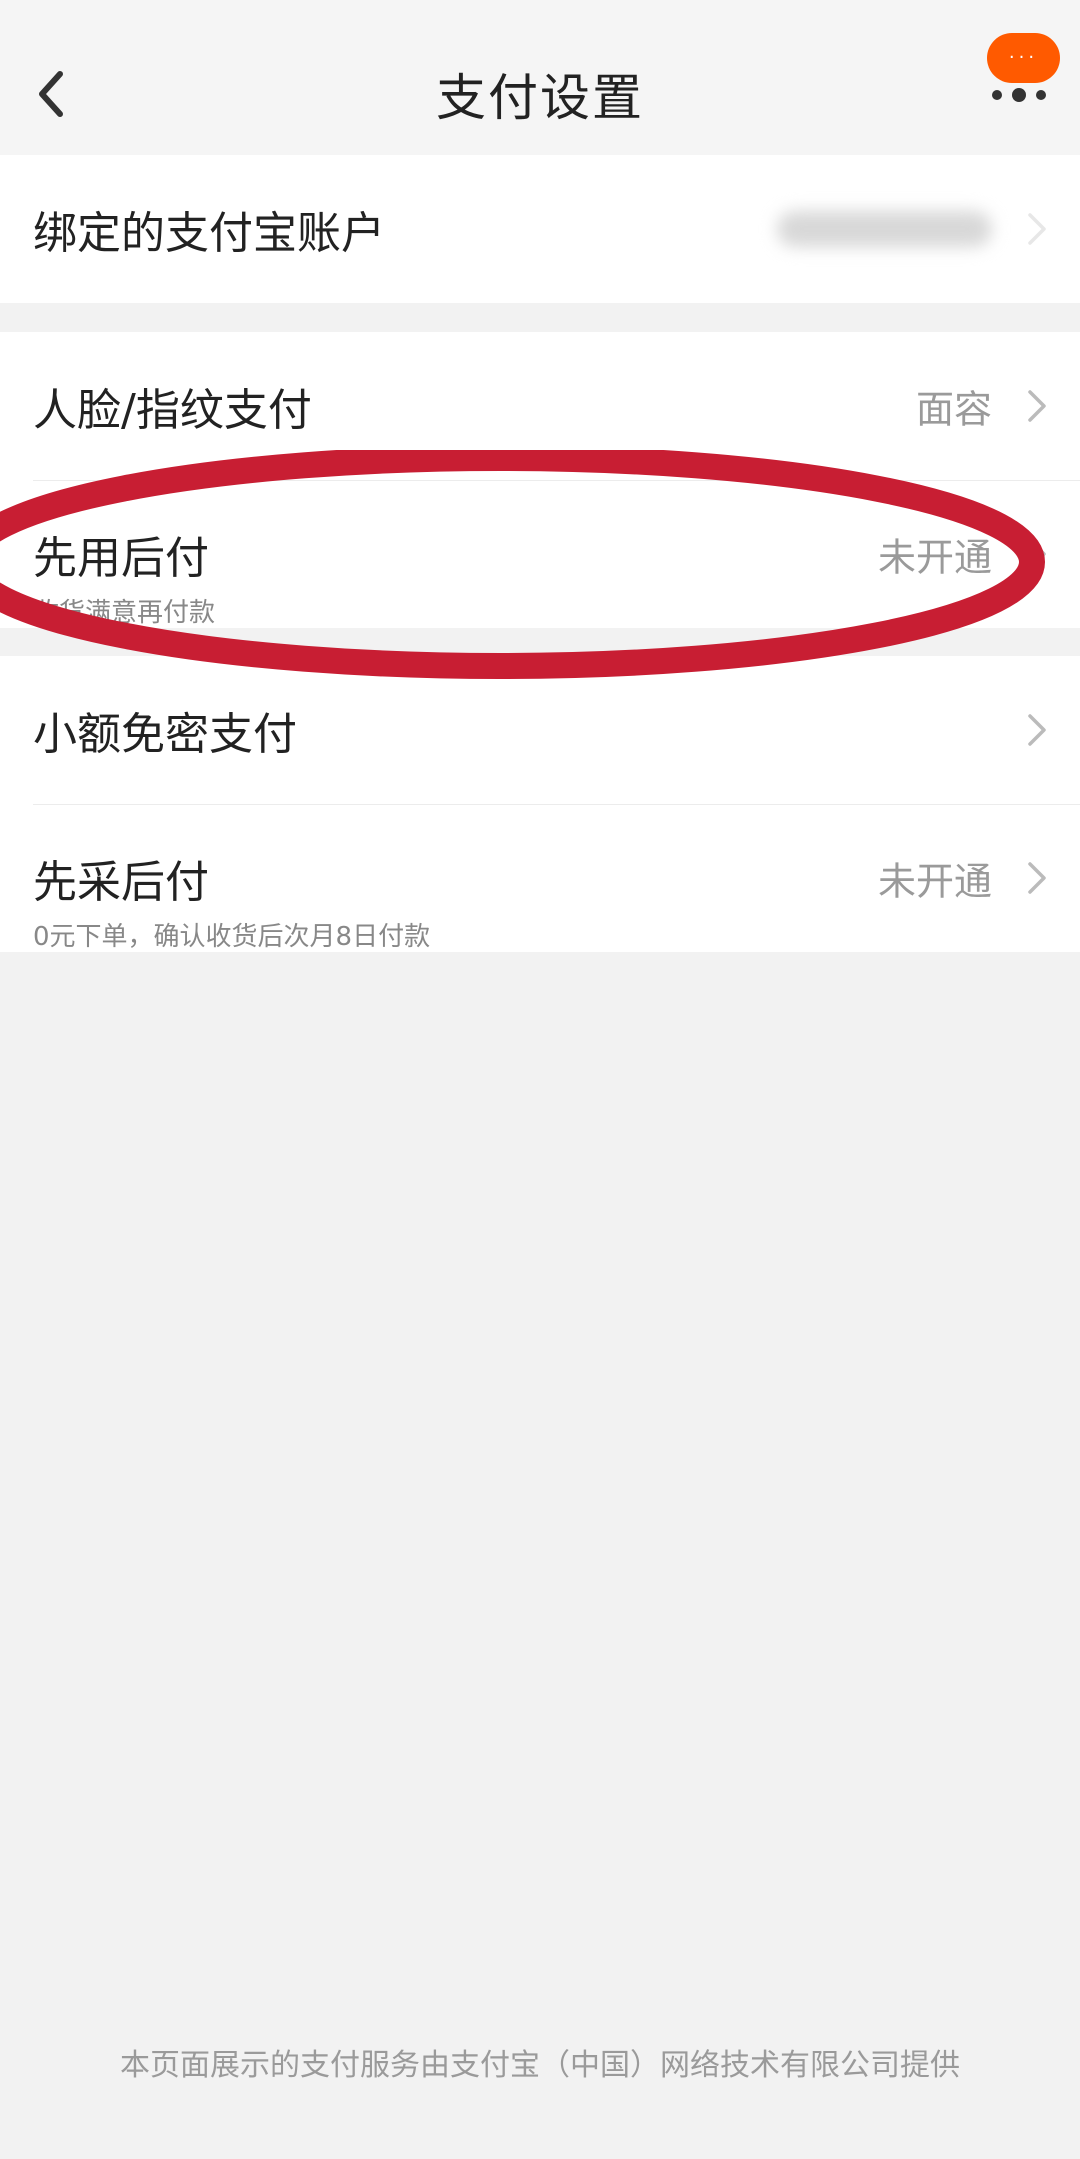 The width and height of the screenshot is (1080, 2159). What do you see at coordinates (172, 410) in the screenshot?
I see `row-title: 人脸/指纹支付` at bounding box center [172, 410].